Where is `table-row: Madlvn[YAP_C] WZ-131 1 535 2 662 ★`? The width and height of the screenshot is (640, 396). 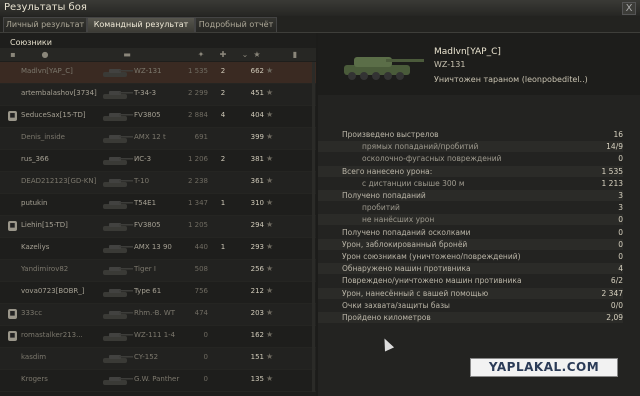
table-row: Madlvn[YAP_C] WZ-131 1 535 2 662 ★ is located at coordinates (158, 73).